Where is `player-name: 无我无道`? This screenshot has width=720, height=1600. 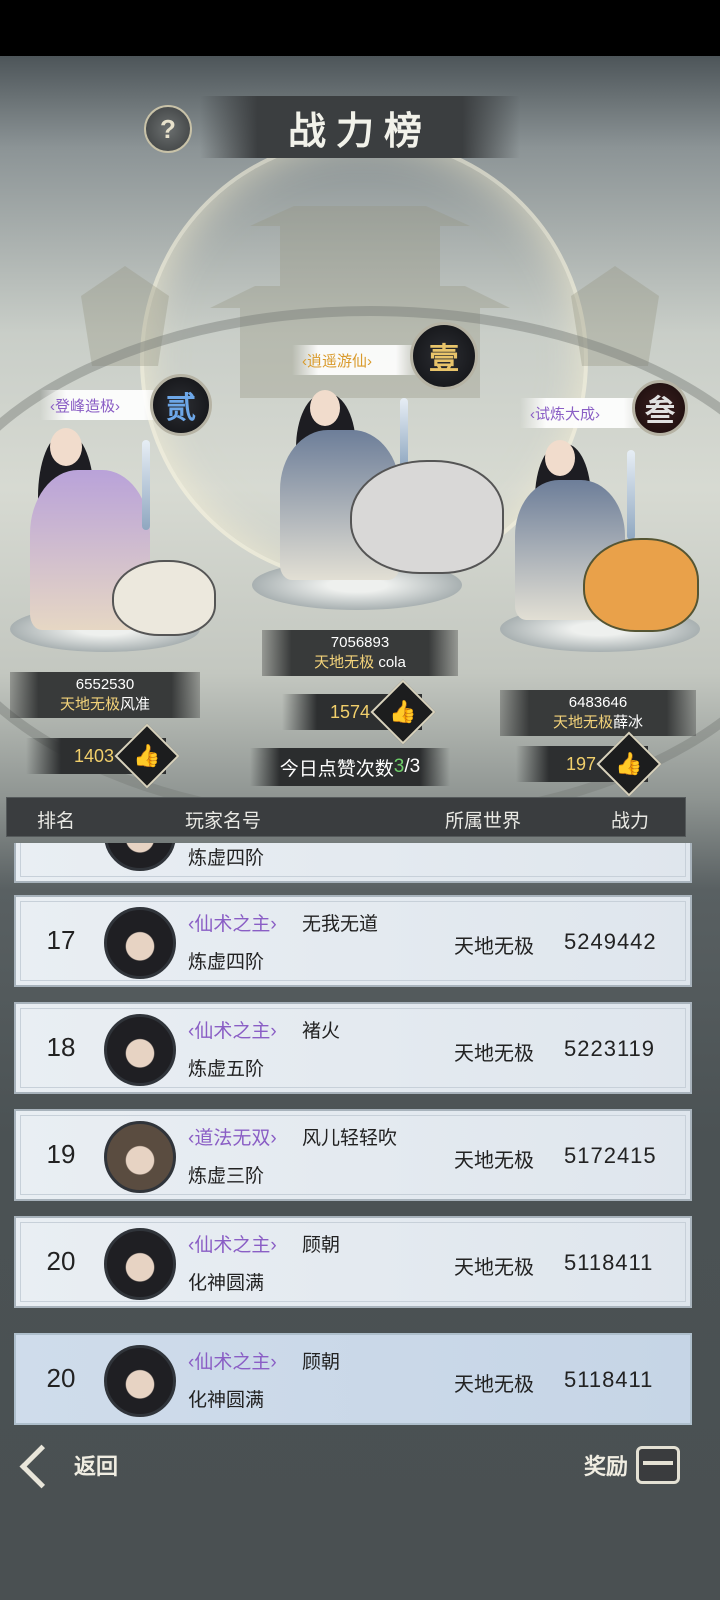
player-name: 无我无道 is located at coordinates (340, 924).